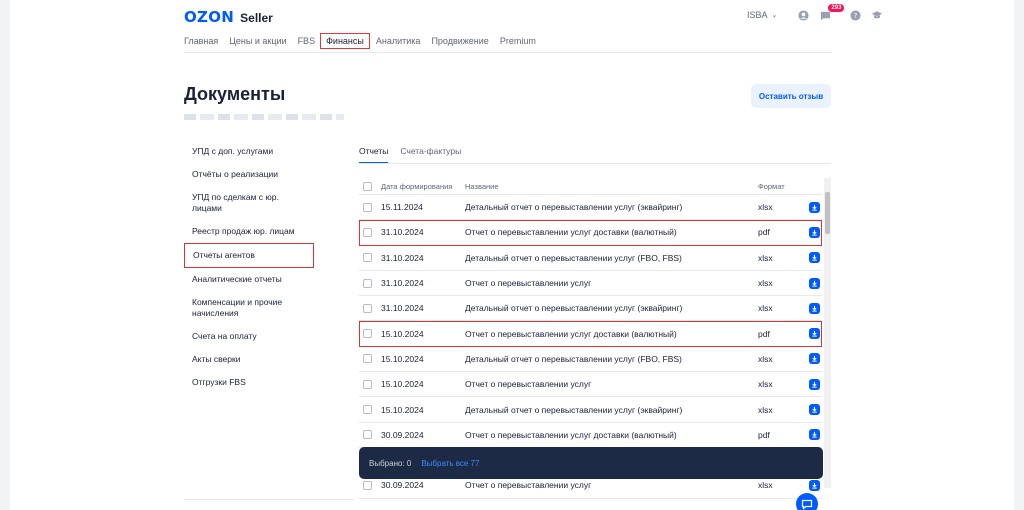 The image size is (1024, 510). What do you see at coordinates (595, 163) in the screenshot?
I see `tabs-divider` at bounding box center [595, 163].